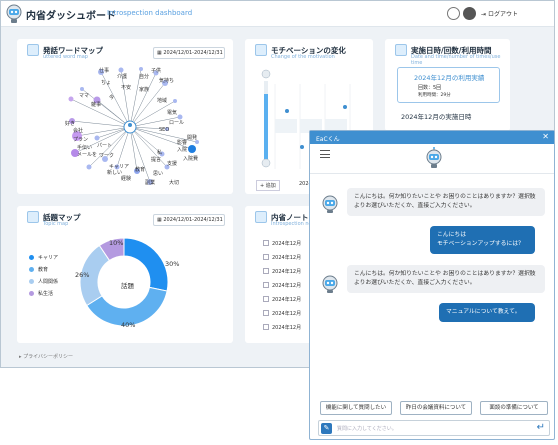 The width and height of the screenshot is (558, 445). Describe the element at coordinates (85, 148) in the screenshot. I see `word-label: 手伝い` at that location.